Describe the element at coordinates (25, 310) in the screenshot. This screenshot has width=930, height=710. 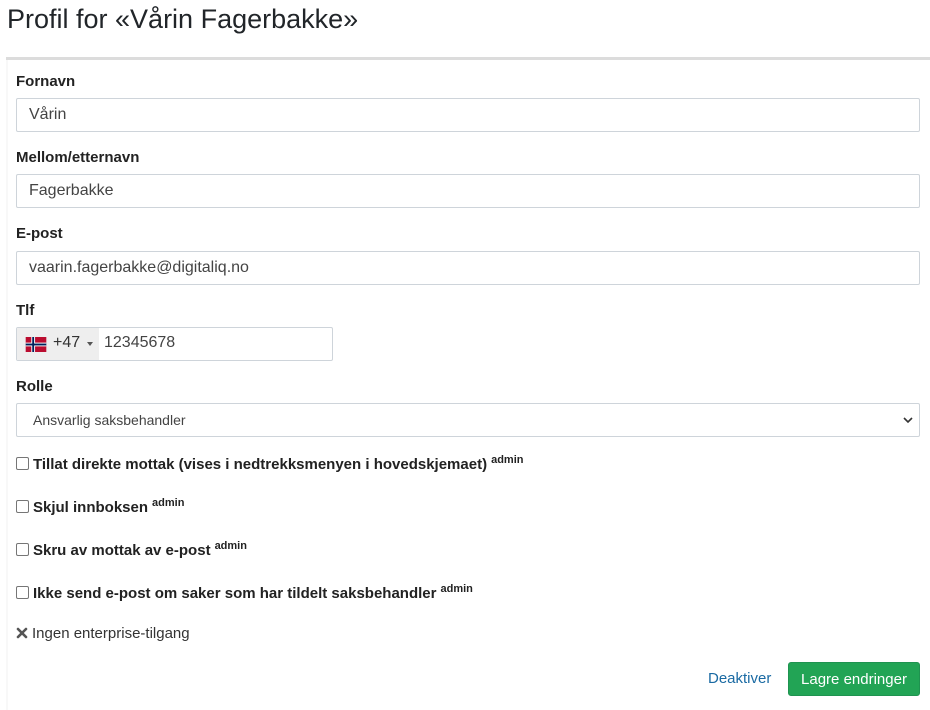
I see `phone-label: Tlf` at that location.